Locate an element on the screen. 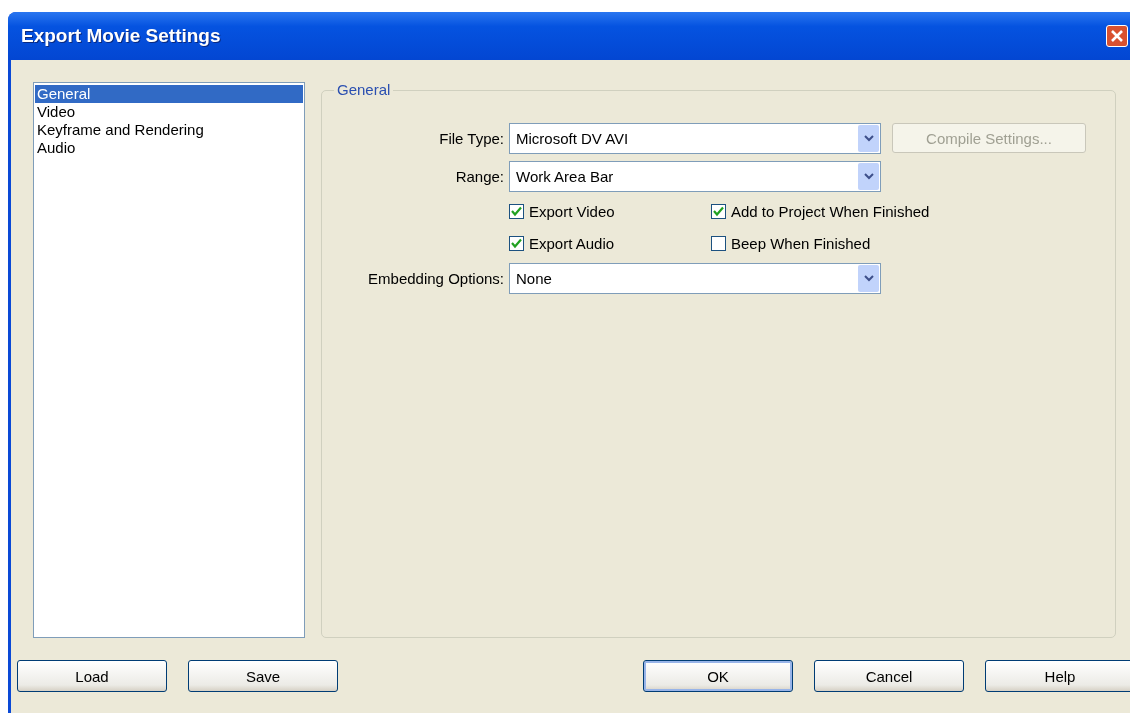 The width and height of the screenshot is (1130, 713). close-button is located at coordinates (1117, 36).